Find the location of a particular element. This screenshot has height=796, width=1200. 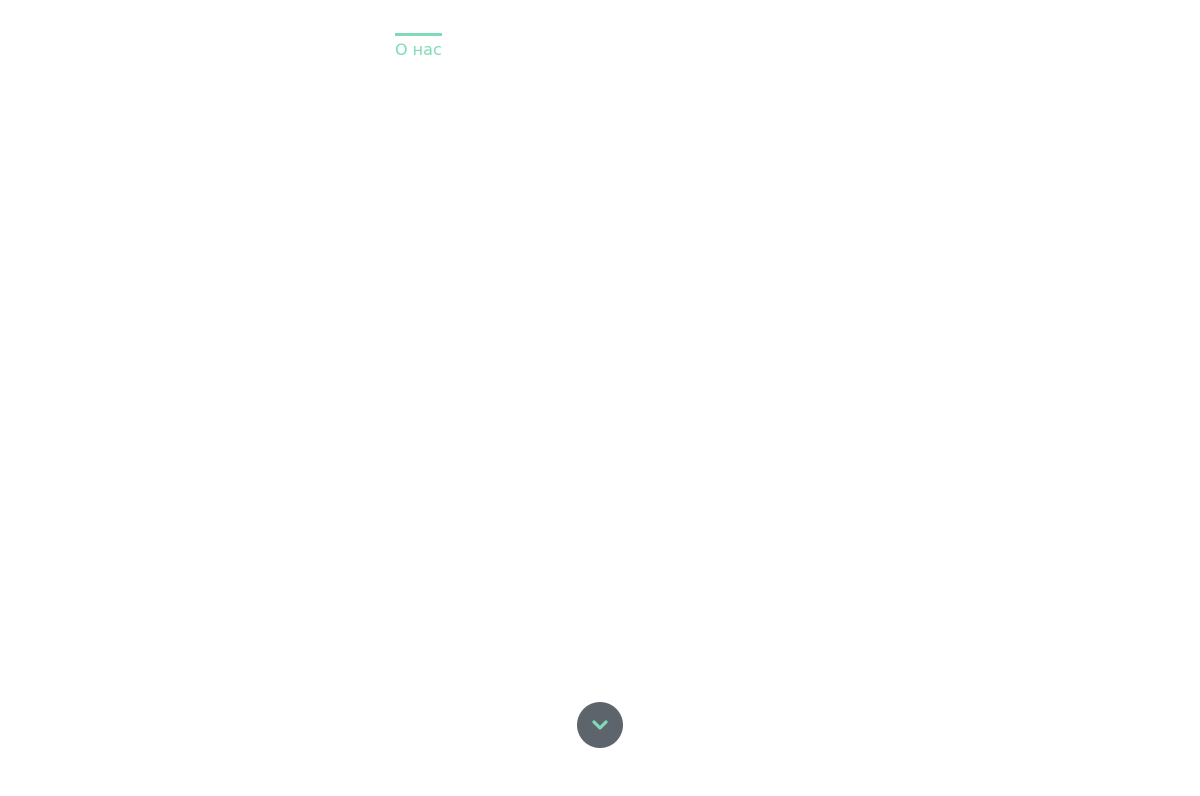

chevron-down-icon is located at coordinates (600, 725).